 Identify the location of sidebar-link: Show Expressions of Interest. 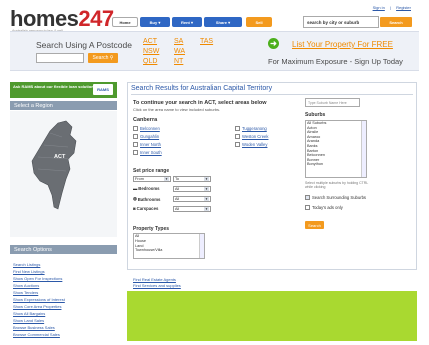
(39, 299).